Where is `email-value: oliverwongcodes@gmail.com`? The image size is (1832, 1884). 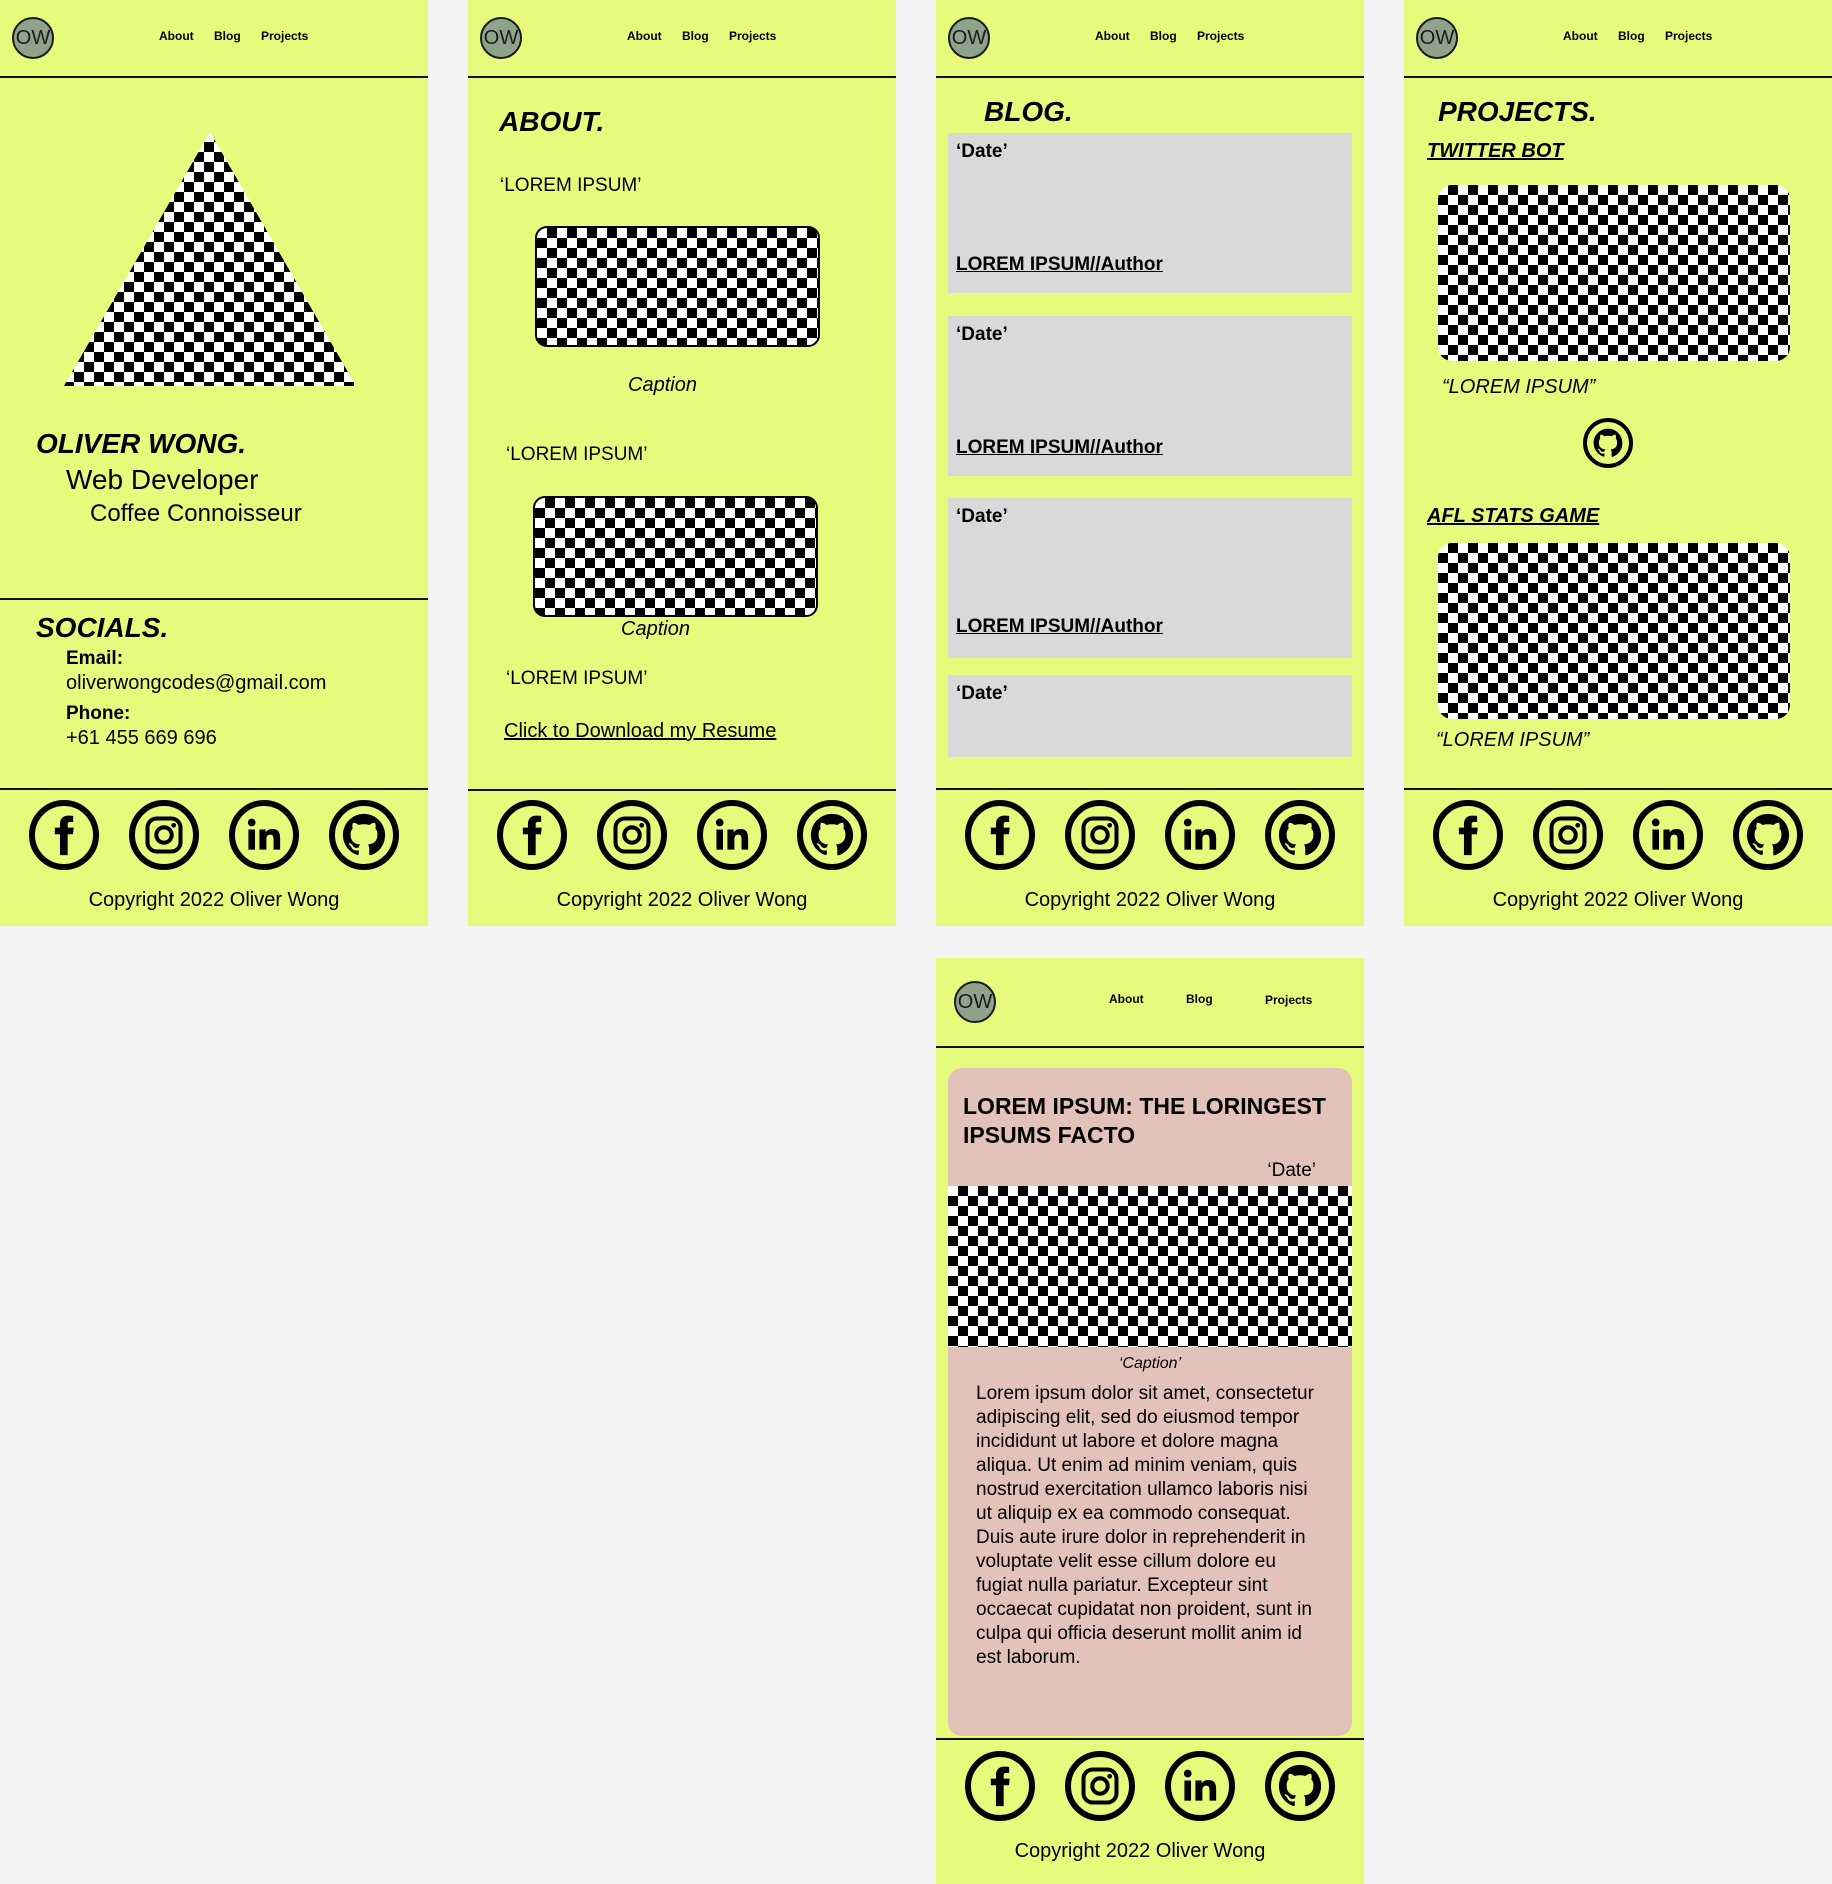
email-value: oliverwongcodes@gmail.com is located at coordinates (196, 683).